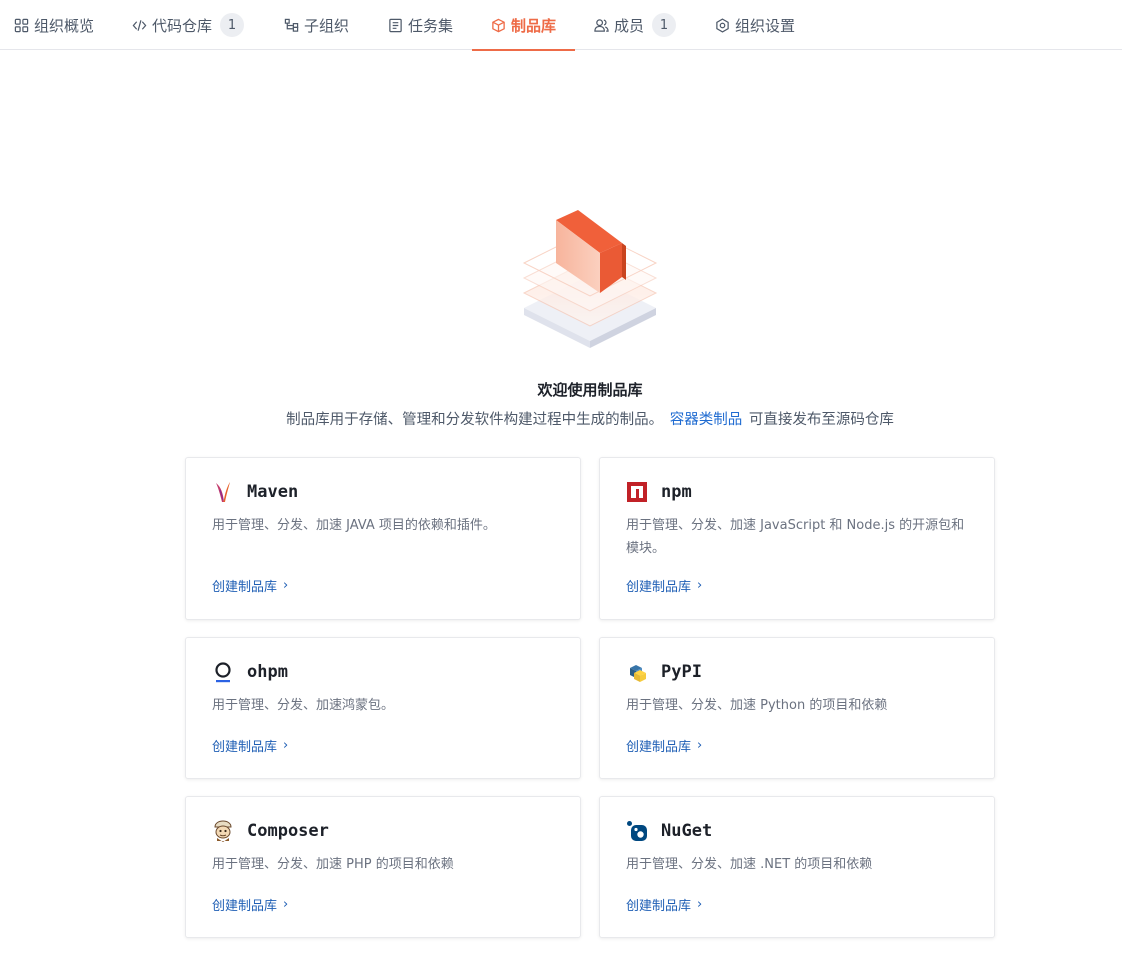  I want to click on container-artifacts-link: 容器类制品, so click(706, 420).